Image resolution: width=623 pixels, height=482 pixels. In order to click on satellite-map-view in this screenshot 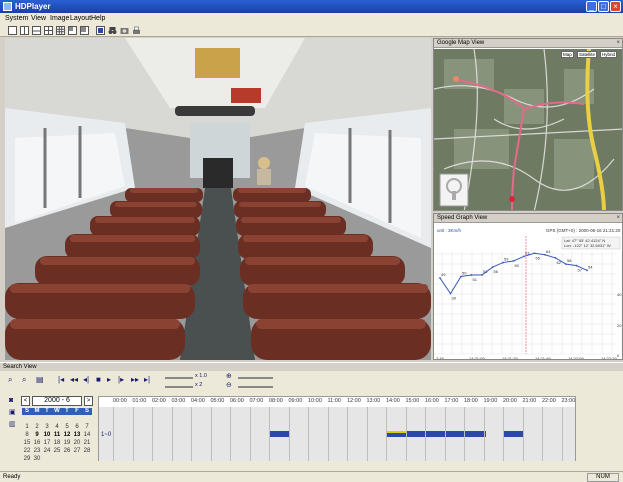, I will do `click(528, 130)`.